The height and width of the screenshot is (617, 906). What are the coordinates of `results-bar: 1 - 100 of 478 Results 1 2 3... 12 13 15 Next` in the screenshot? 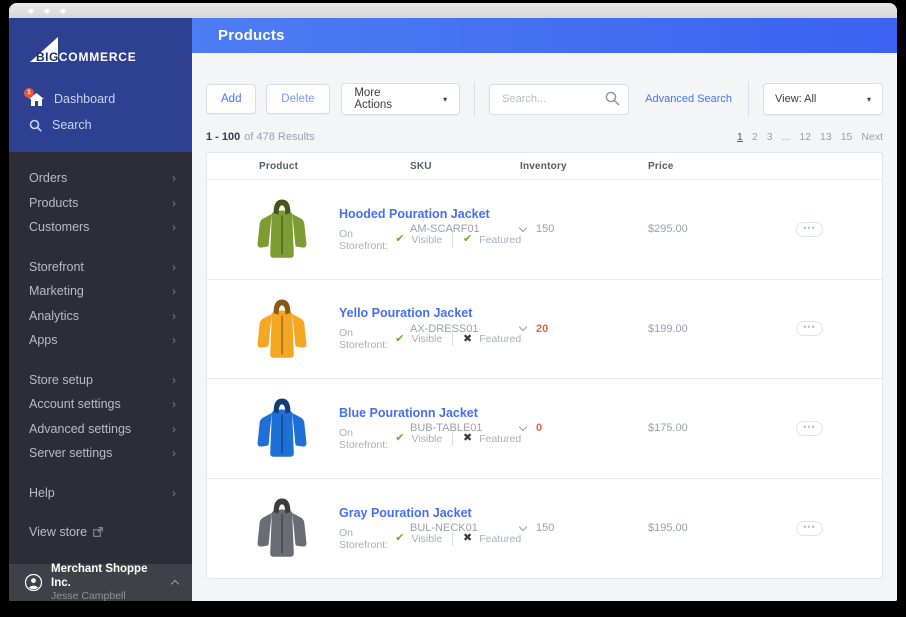 It's located at (544, 137).